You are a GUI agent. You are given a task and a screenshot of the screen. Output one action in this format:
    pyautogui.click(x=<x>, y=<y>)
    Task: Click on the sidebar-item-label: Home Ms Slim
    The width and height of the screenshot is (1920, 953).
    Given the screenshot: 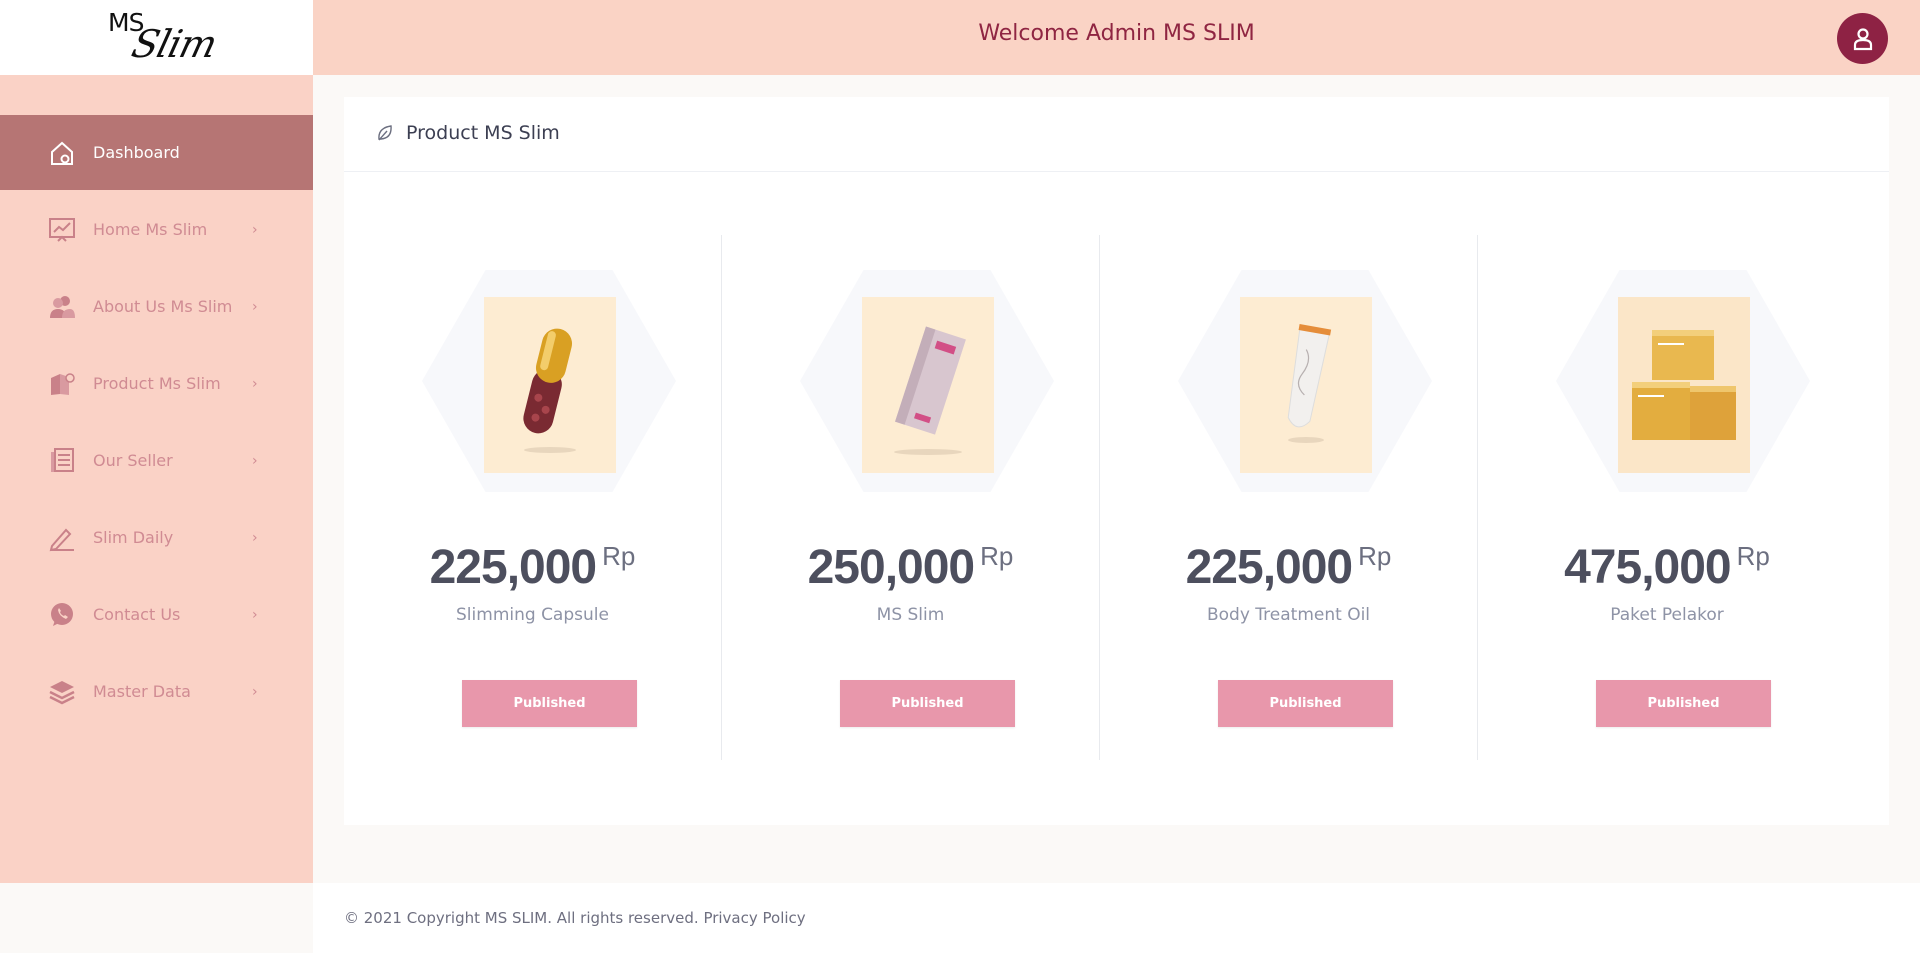 What is the action you would take?
    pyautogui.click(x=150, y=229)
    